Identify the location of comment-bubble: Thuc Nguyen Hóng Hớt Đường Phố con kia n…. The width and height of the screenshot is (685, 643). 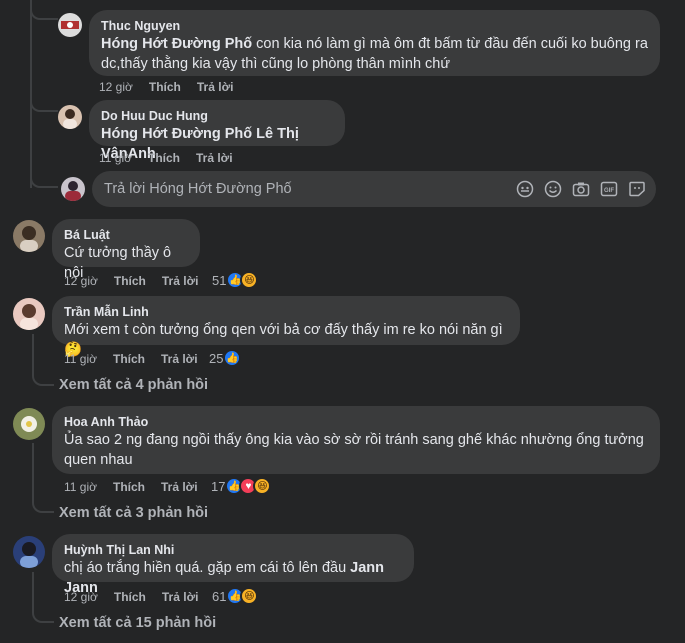
(374, 43).